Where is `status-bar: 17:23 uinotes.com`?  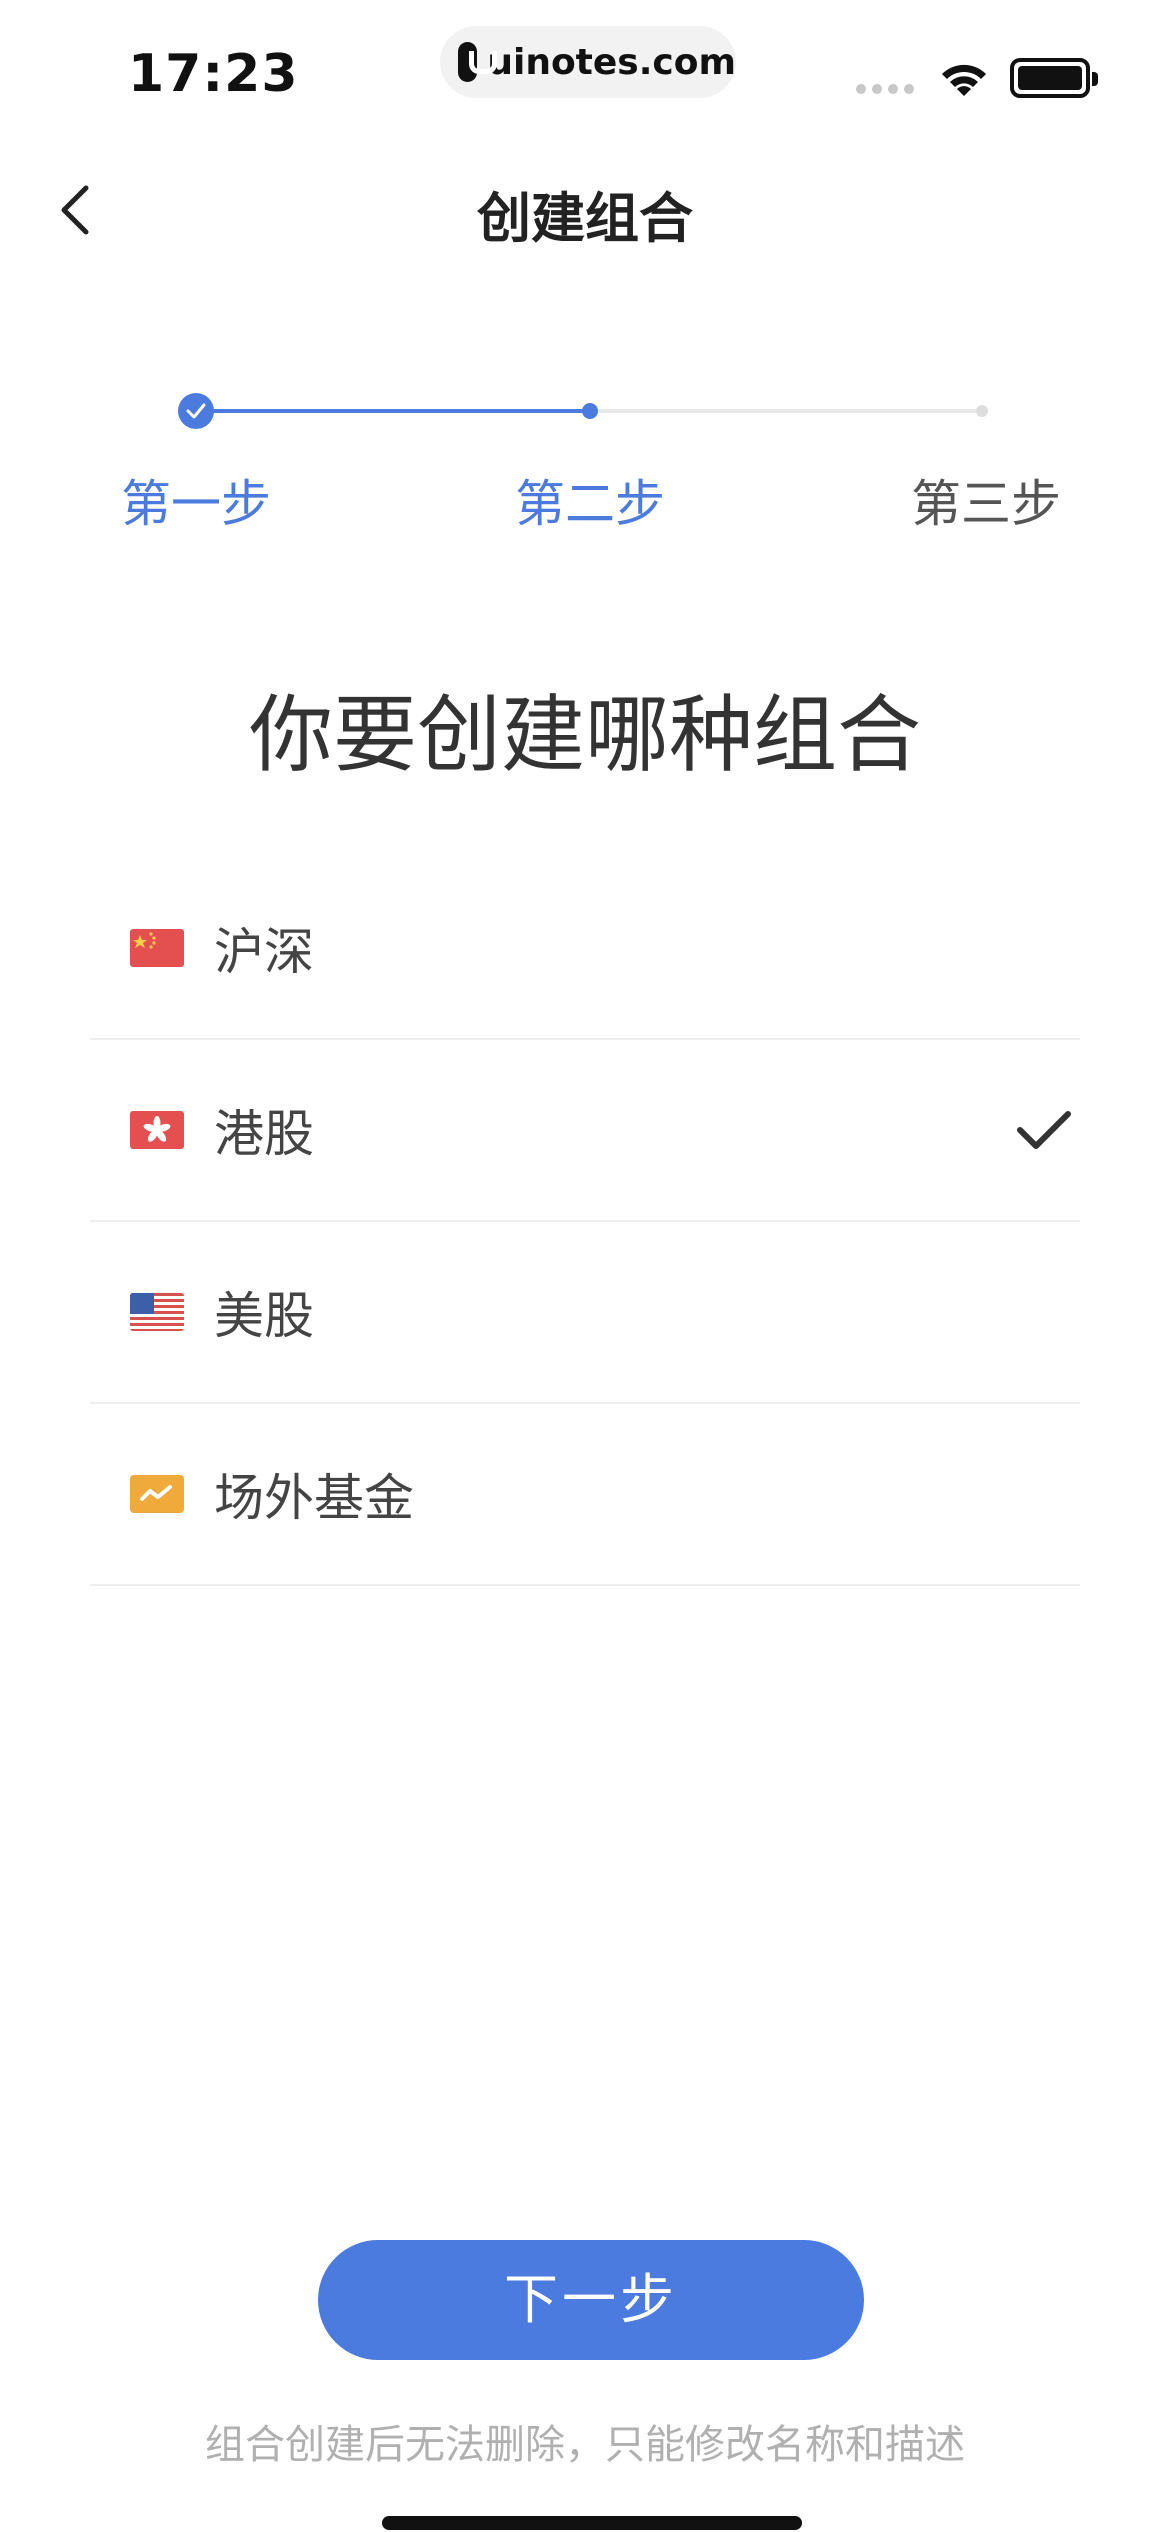
status-bar: 17:23 uinotes.com is located at coordinates (585, 65).